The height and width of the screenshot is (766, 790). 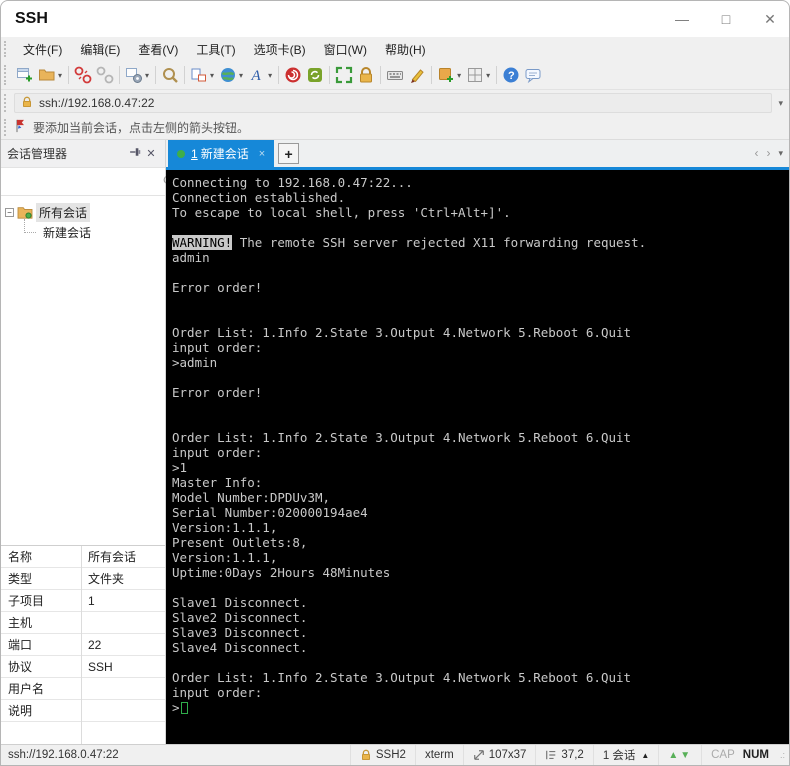 I want to click on flag-icon, so click(x=20, y=127).